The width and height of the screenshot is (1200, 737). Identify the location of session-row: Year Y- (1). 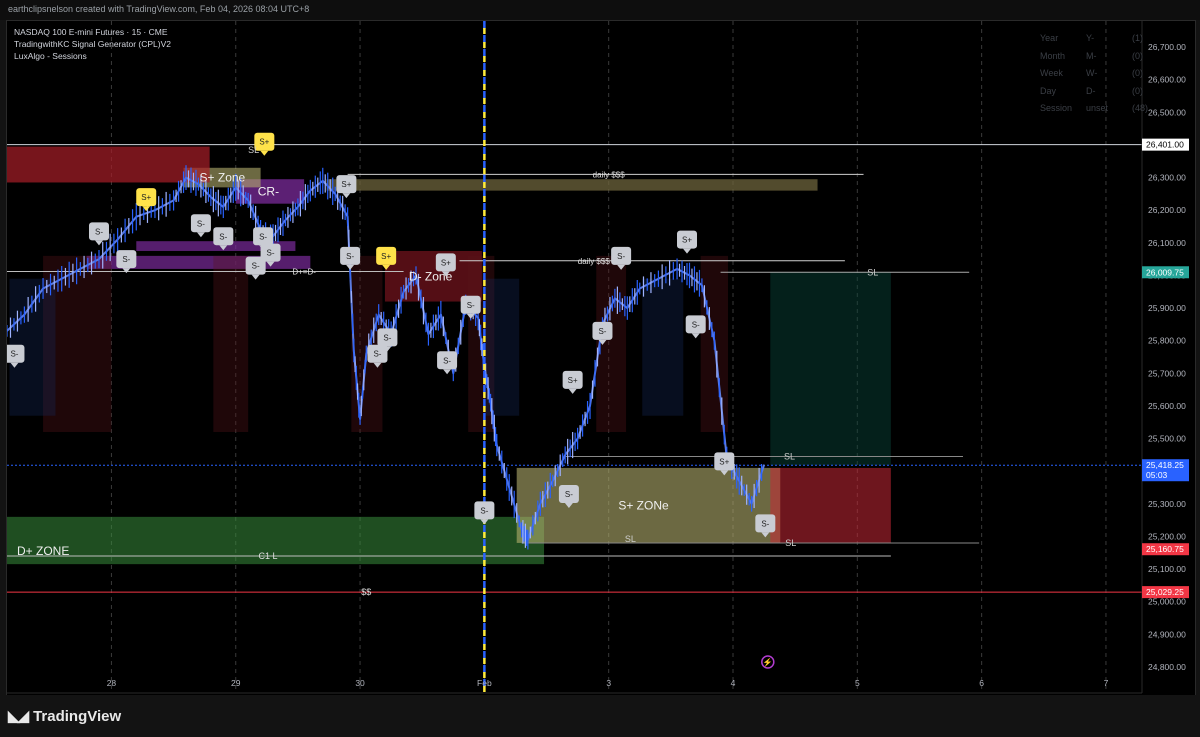
(1094, 39).